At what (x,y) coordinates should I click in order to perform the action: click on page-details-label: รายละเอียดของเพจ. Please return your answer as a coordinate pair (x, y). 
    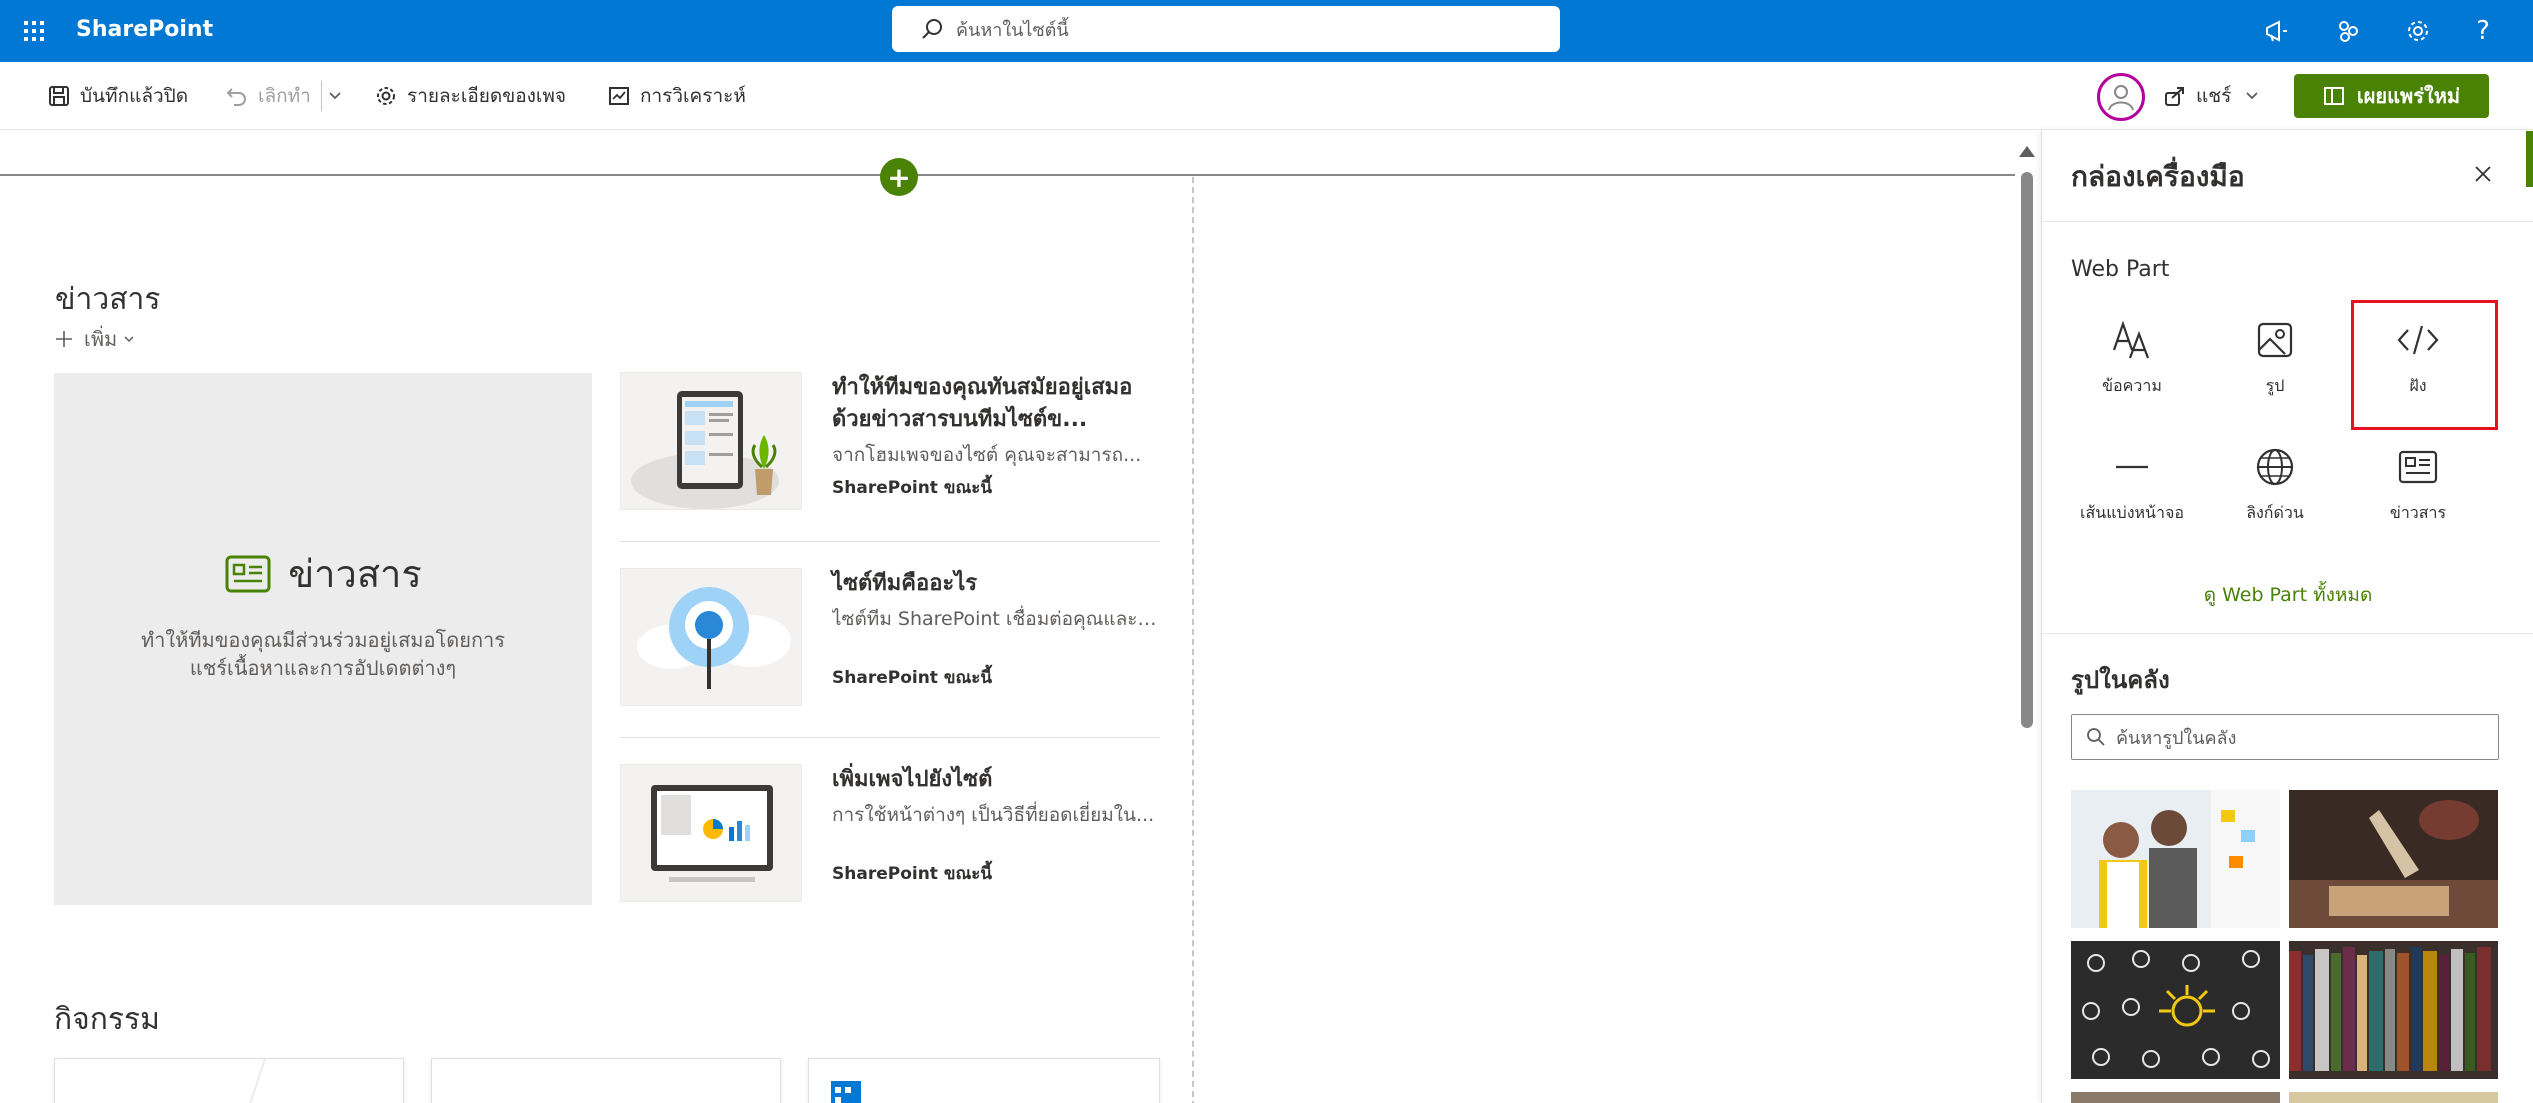
    Looking at the image, I should click on (487, 96).